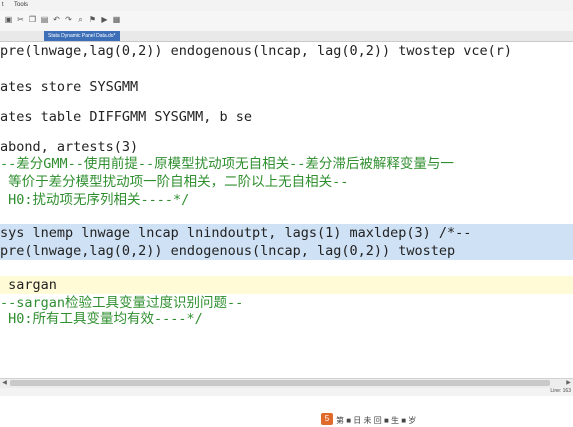 The height and width of the screenshot is (427, 573). What do you see at coordinates (286, 392) in the screenshot?
I see `status-bar: Line: 163` at bounding box center [286, 392].